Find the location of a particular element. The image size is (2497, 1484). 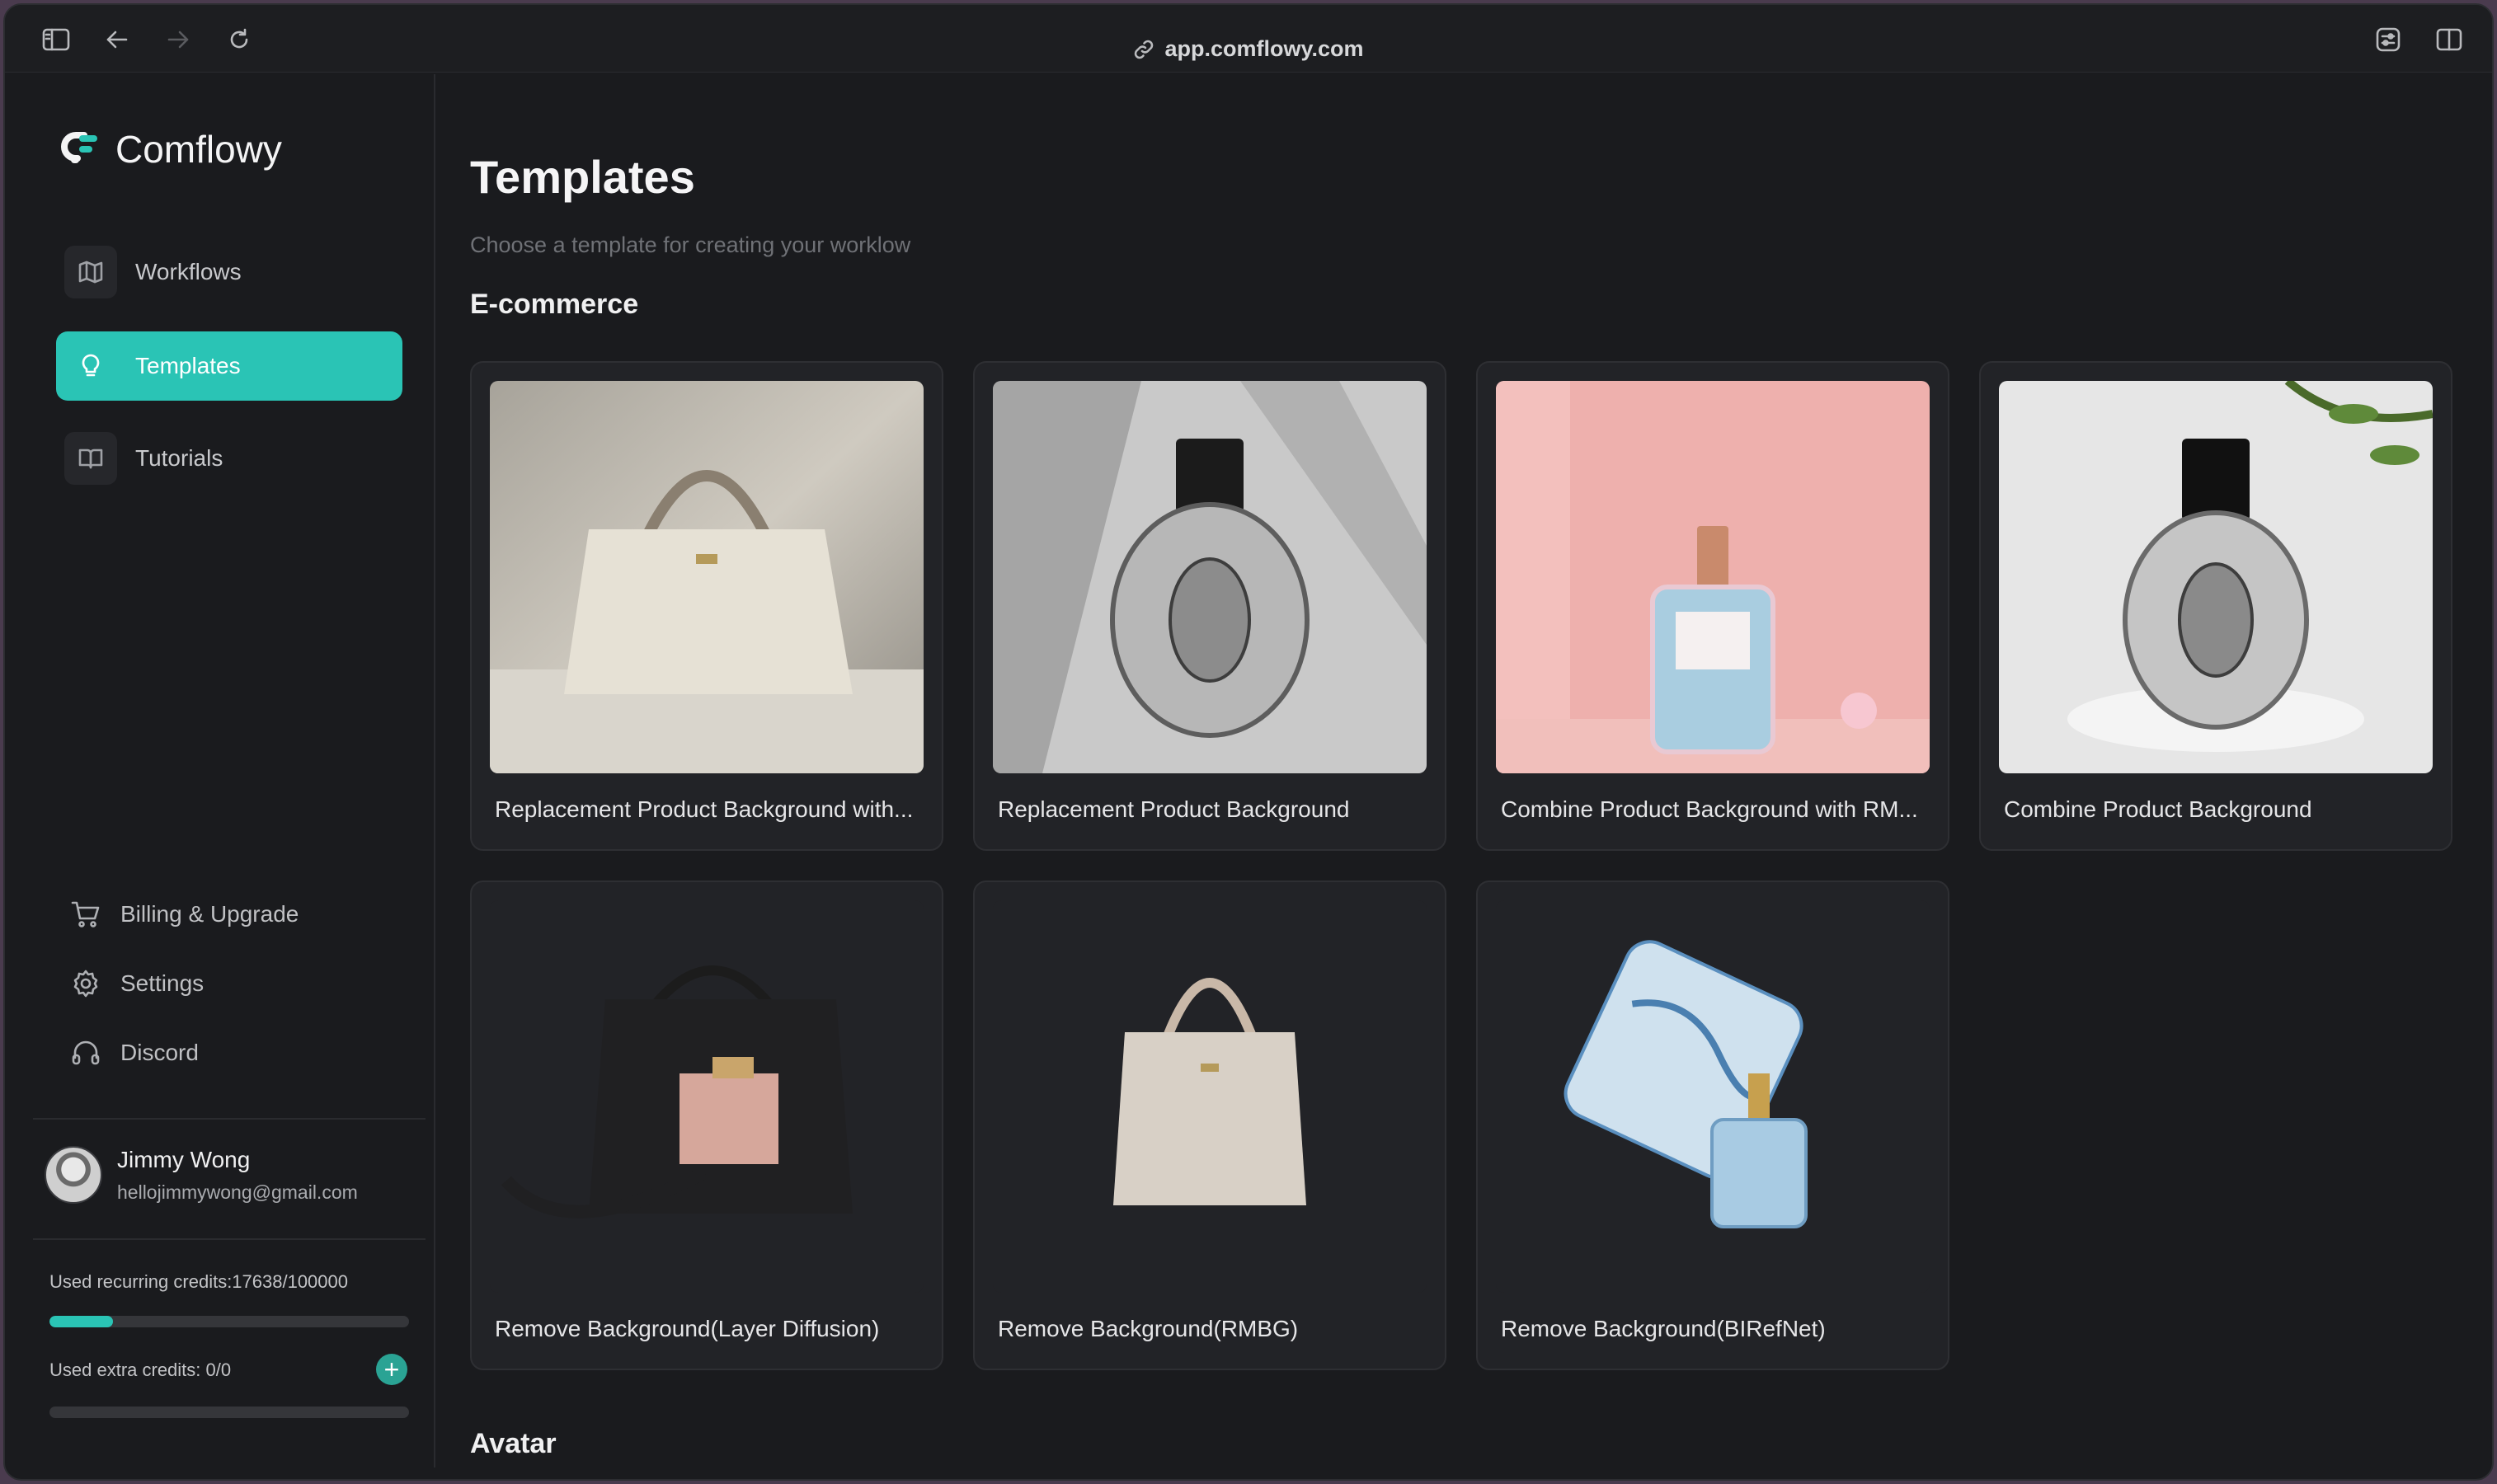

avatar is located at coordinates (73, 1175).